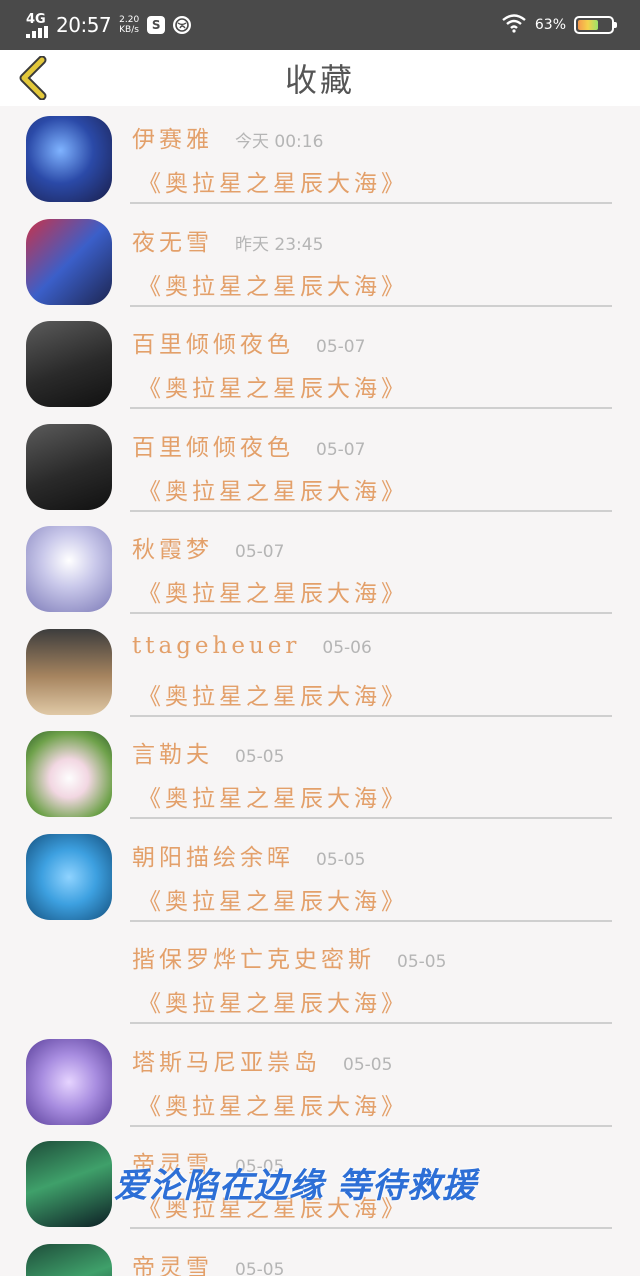  Describe the element at coordinates (320, 25) in the screenshot. I see `status-bar: 4G 20:57 2.20 KB/s S 63%` at that location.